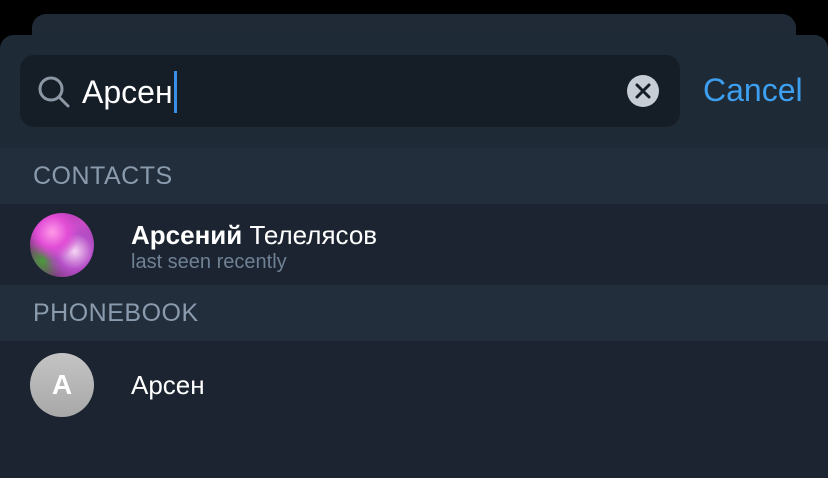  What do you see at coordinates (175, 92) in the screenshot?
I see `text-caret` at bounding box center [175, 92].